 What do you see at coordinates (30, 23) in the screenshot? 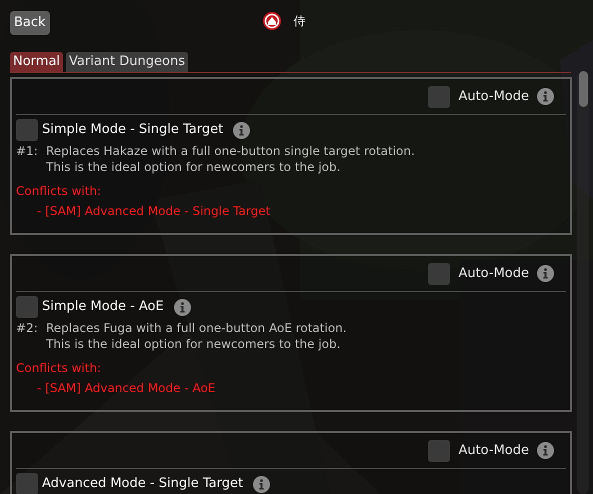
I see `back-button: Back` at bounding box center [30, 23].